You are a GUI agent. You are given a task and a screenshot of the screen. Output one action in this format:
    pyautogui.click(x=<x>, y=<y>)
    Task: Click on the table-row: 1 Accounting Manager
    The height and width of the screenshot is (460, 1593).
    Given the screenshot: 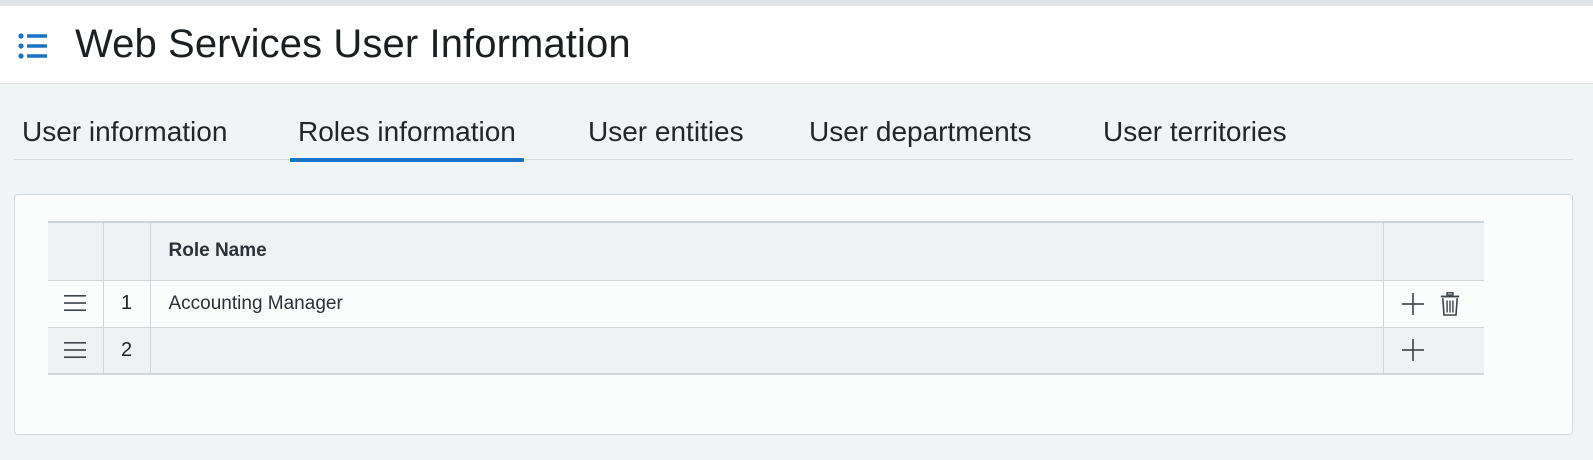 What is the action you would take?
    pyautogui.click(x=766, y=303)
    